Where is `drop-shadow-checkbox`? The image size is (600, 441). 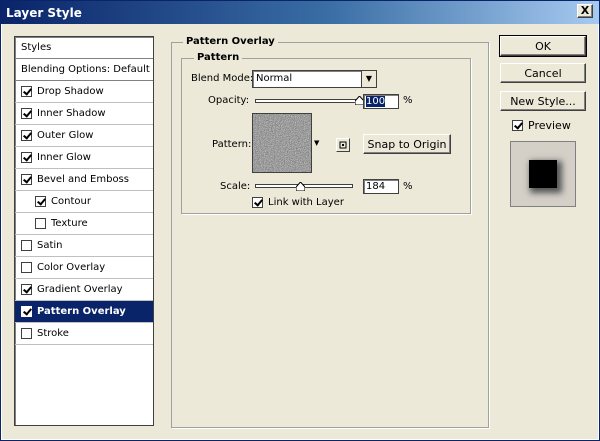
drop-shadow-checkbox is located at coordinates (26, 91).